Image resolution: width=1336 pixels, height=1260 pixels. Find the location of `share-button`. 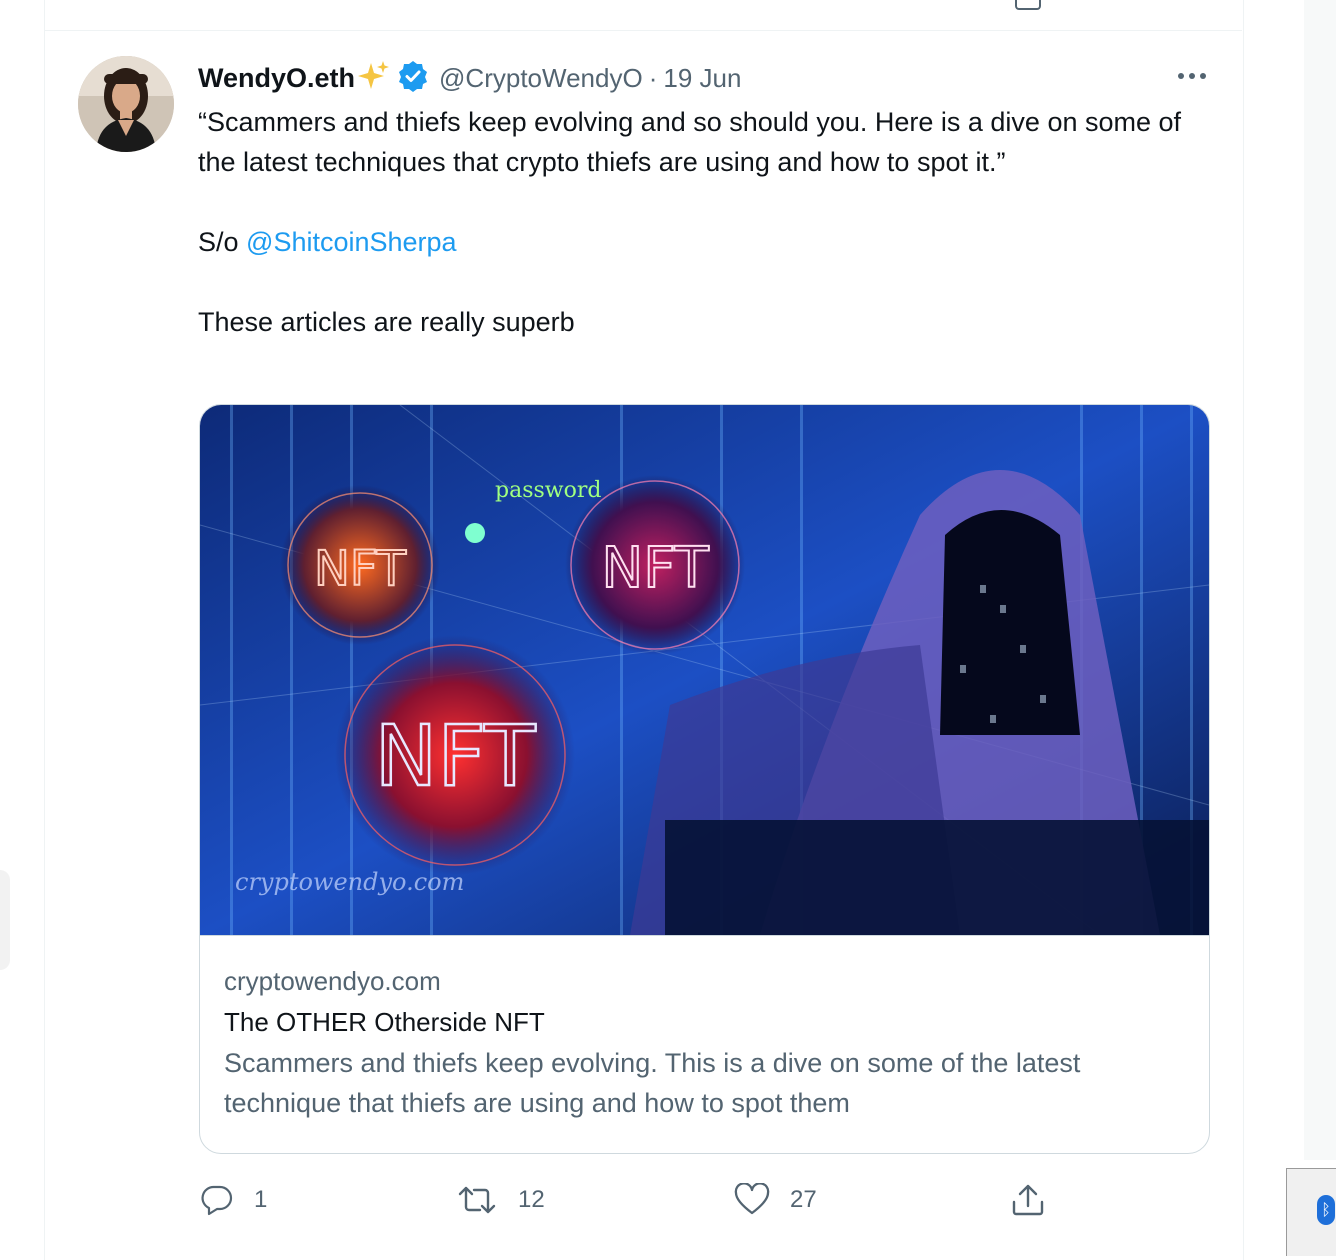

share-button is located at coordinates (1028, 1200).